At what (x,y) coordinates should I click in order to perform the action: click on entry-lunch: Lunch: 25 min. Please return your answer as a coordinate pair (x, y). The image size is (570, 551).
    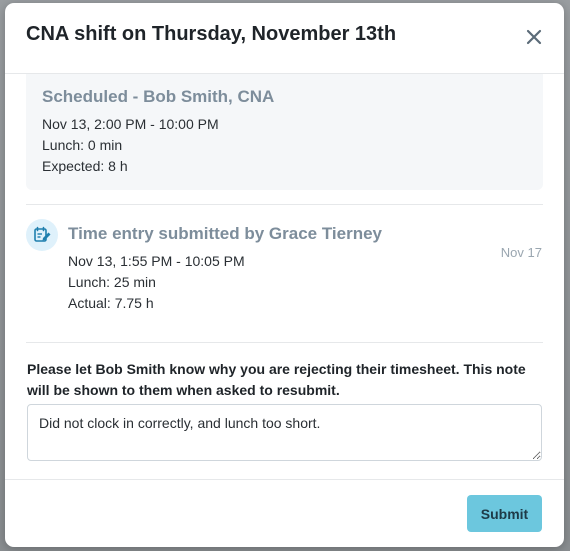
    Looking at the image, I should click on (112, 282).